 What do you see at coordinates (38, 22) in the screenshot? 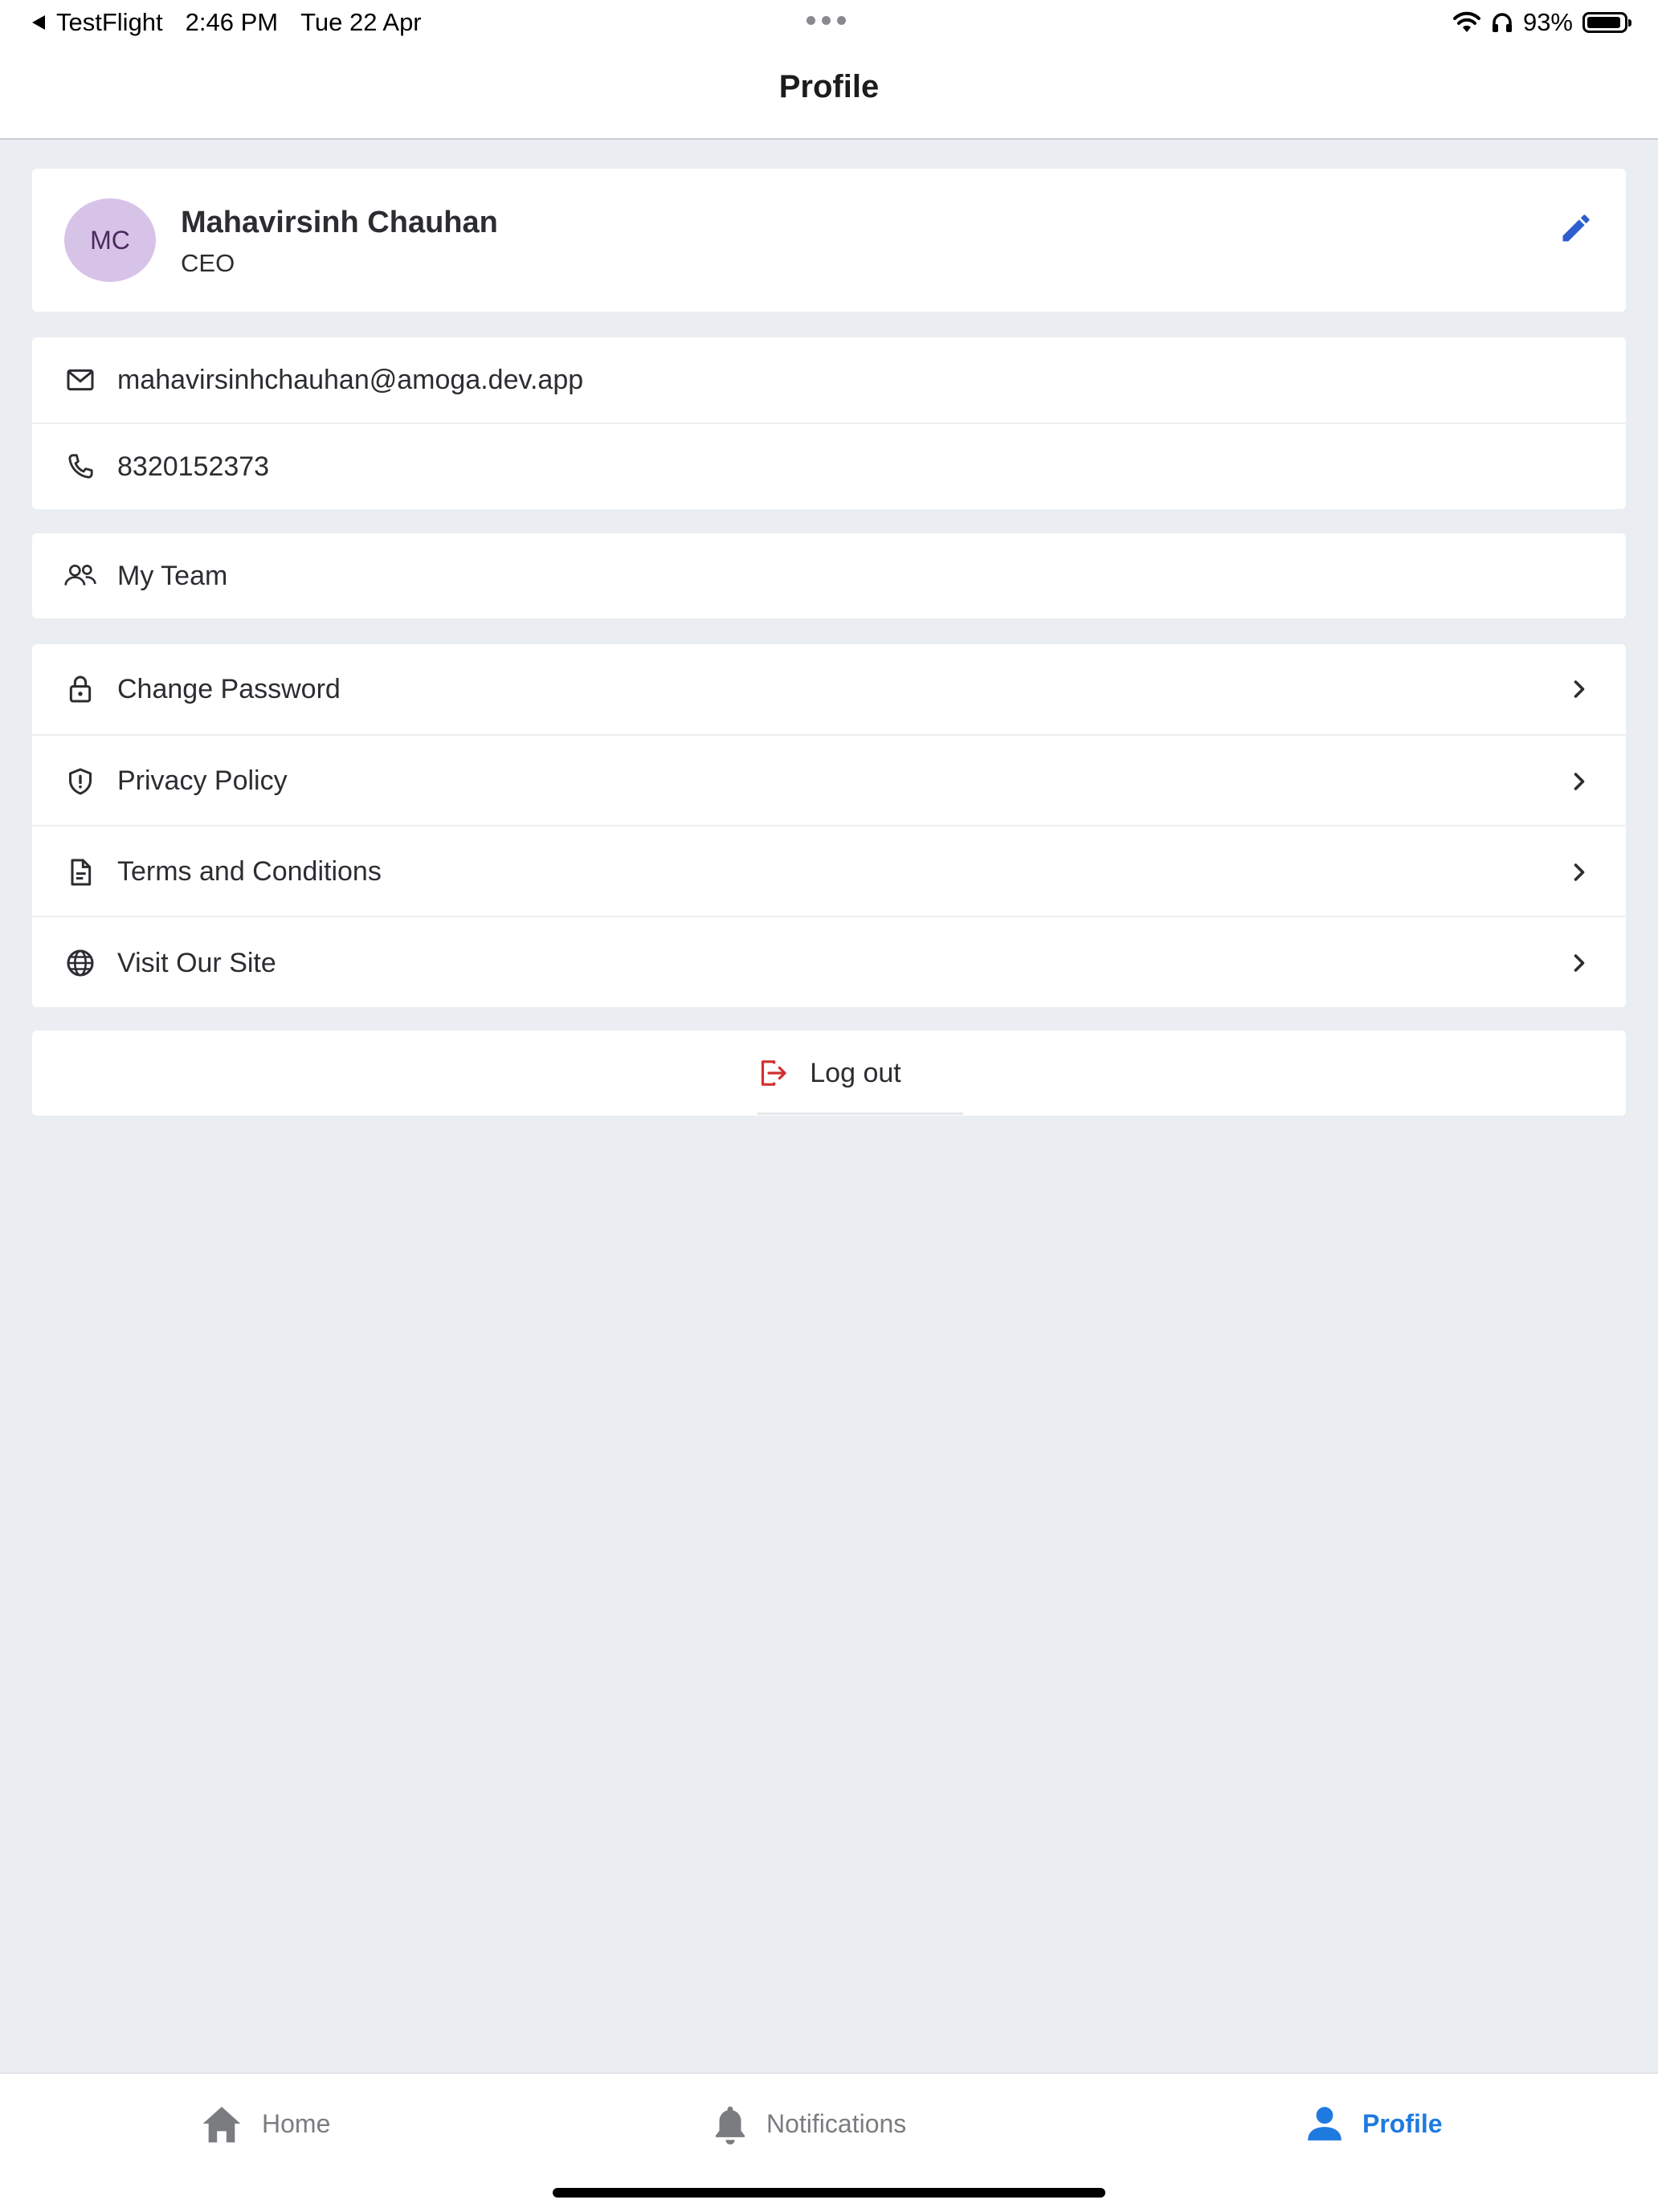
I see `back-arrow-icon` at bounding box center [38, 22].